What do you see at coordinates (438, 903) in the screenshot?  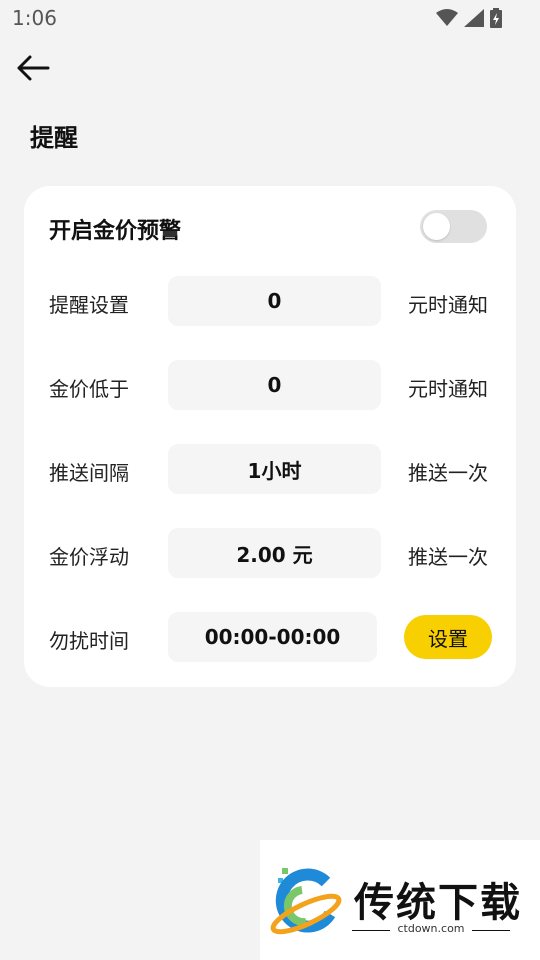 I see `watermark-brand: 传统下载` at bounding box center [438, 903].